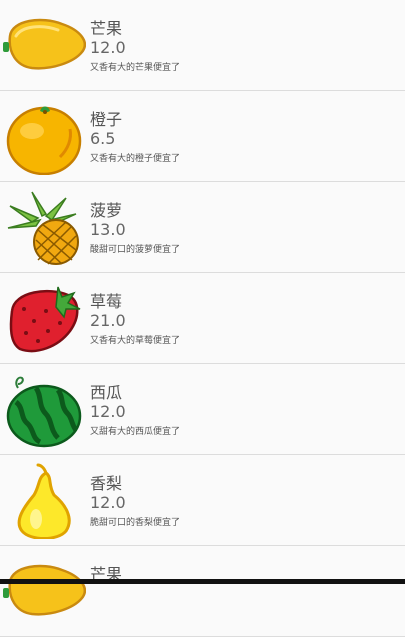  I want to click on strawberry-icon, so click(45, 319).